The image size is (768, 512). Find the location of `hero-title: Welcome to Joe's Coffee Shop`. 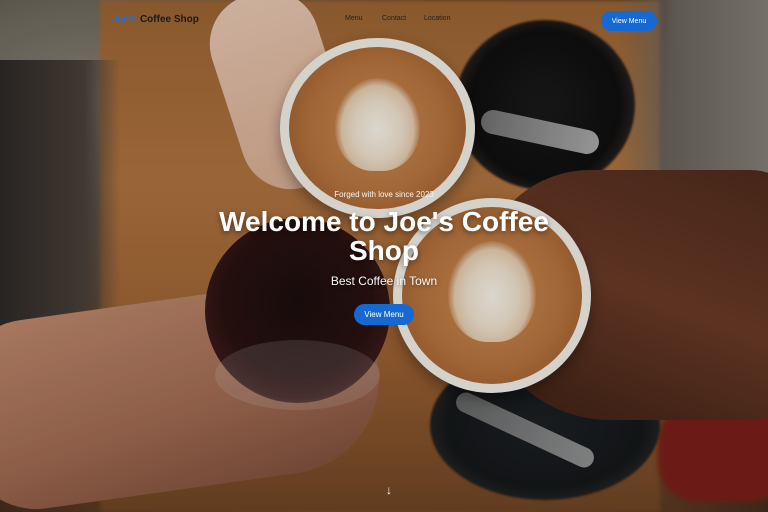

hero-title: Welcome to Joe's Coffee Shop is located at coordinates (384, 236).